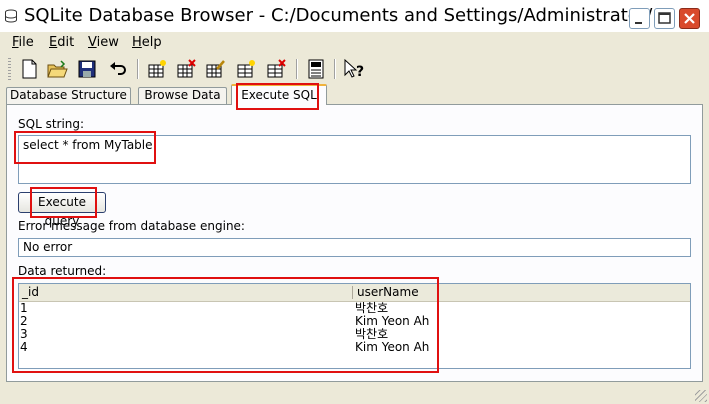 The height and width of the screenshot is (404, 709). Describe the element at coordinates (68, 95) in the screenshot. I see `tab-database-structure: Database Structure` at that location.